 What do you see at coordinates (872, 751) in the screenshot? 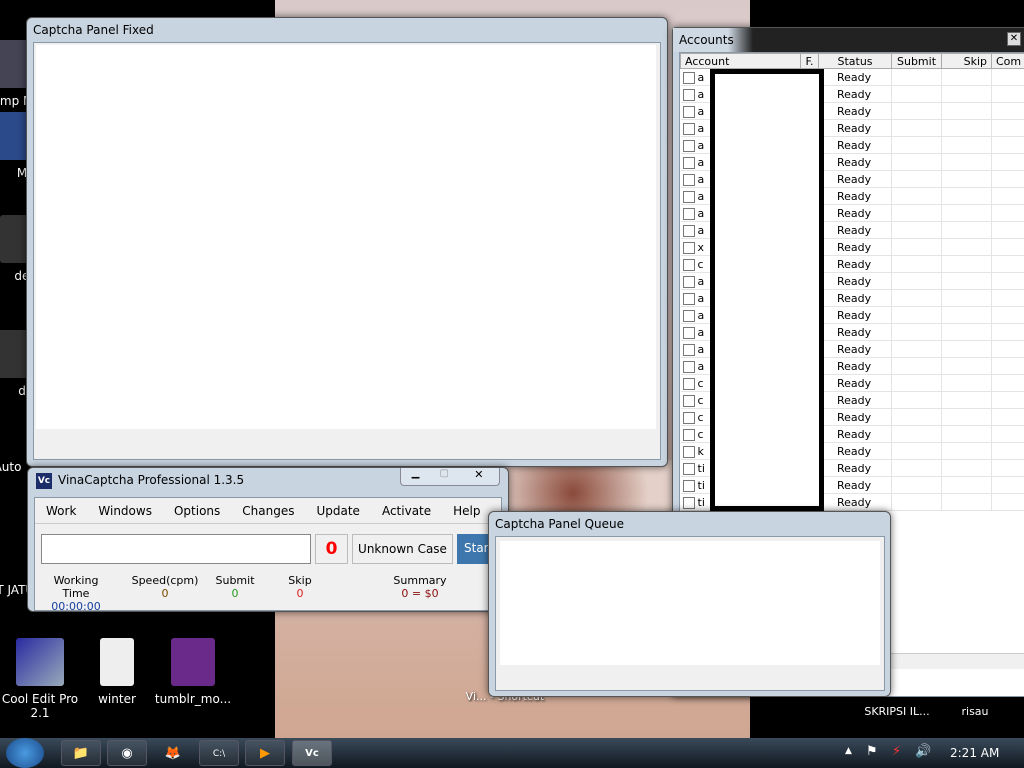
I see `action-center-flag-icon: ⚑` at bounding box center [872, 751].